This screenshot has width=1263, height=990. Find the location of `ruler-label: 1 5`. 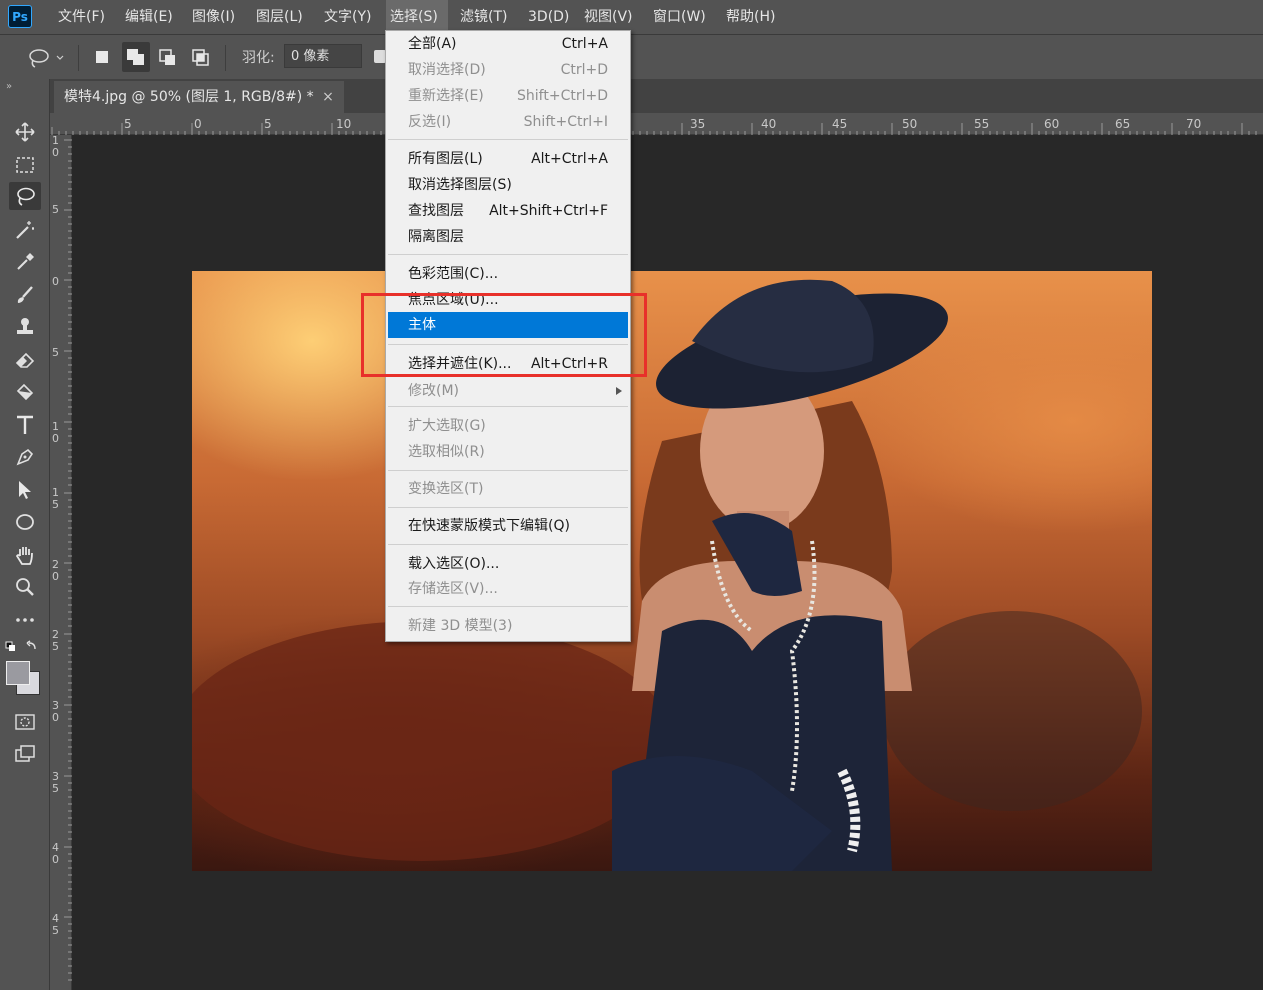

ruler-label: 1 5 is located at coordinates (55, 498).